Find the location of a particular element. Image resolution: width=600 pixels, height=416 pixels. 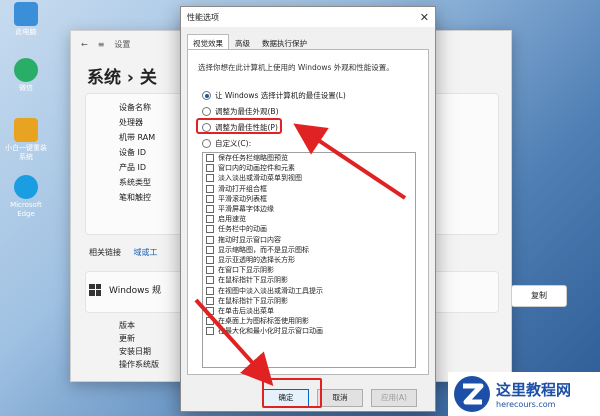

wechat-icon is located at coordinates (26, 70).